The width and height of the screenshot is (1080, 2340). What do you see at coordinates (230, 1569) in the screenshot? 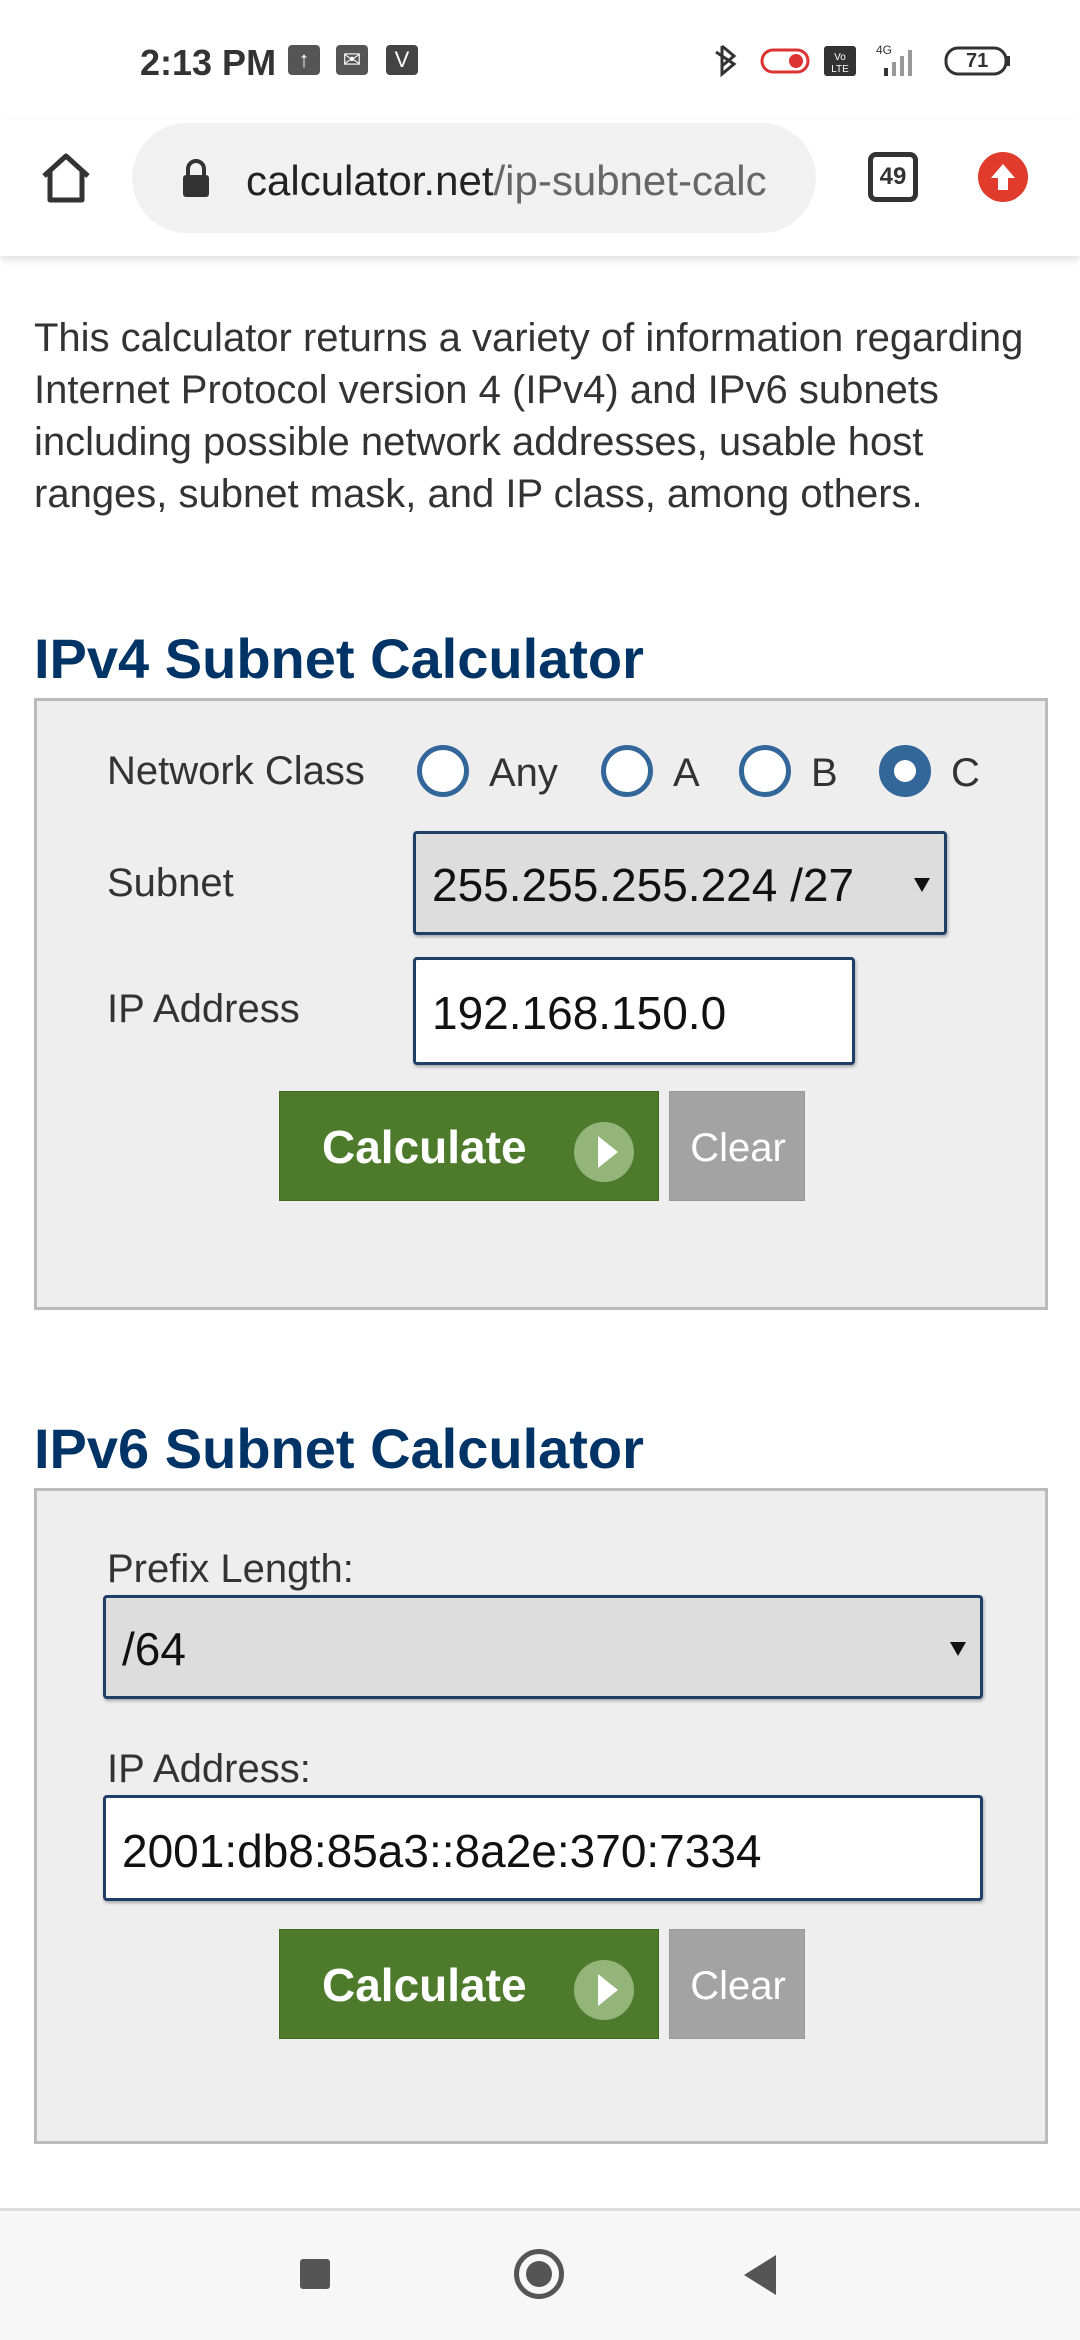
I see `prefix-length-label: Prefix Length:` at bounding box center [230, 1569].